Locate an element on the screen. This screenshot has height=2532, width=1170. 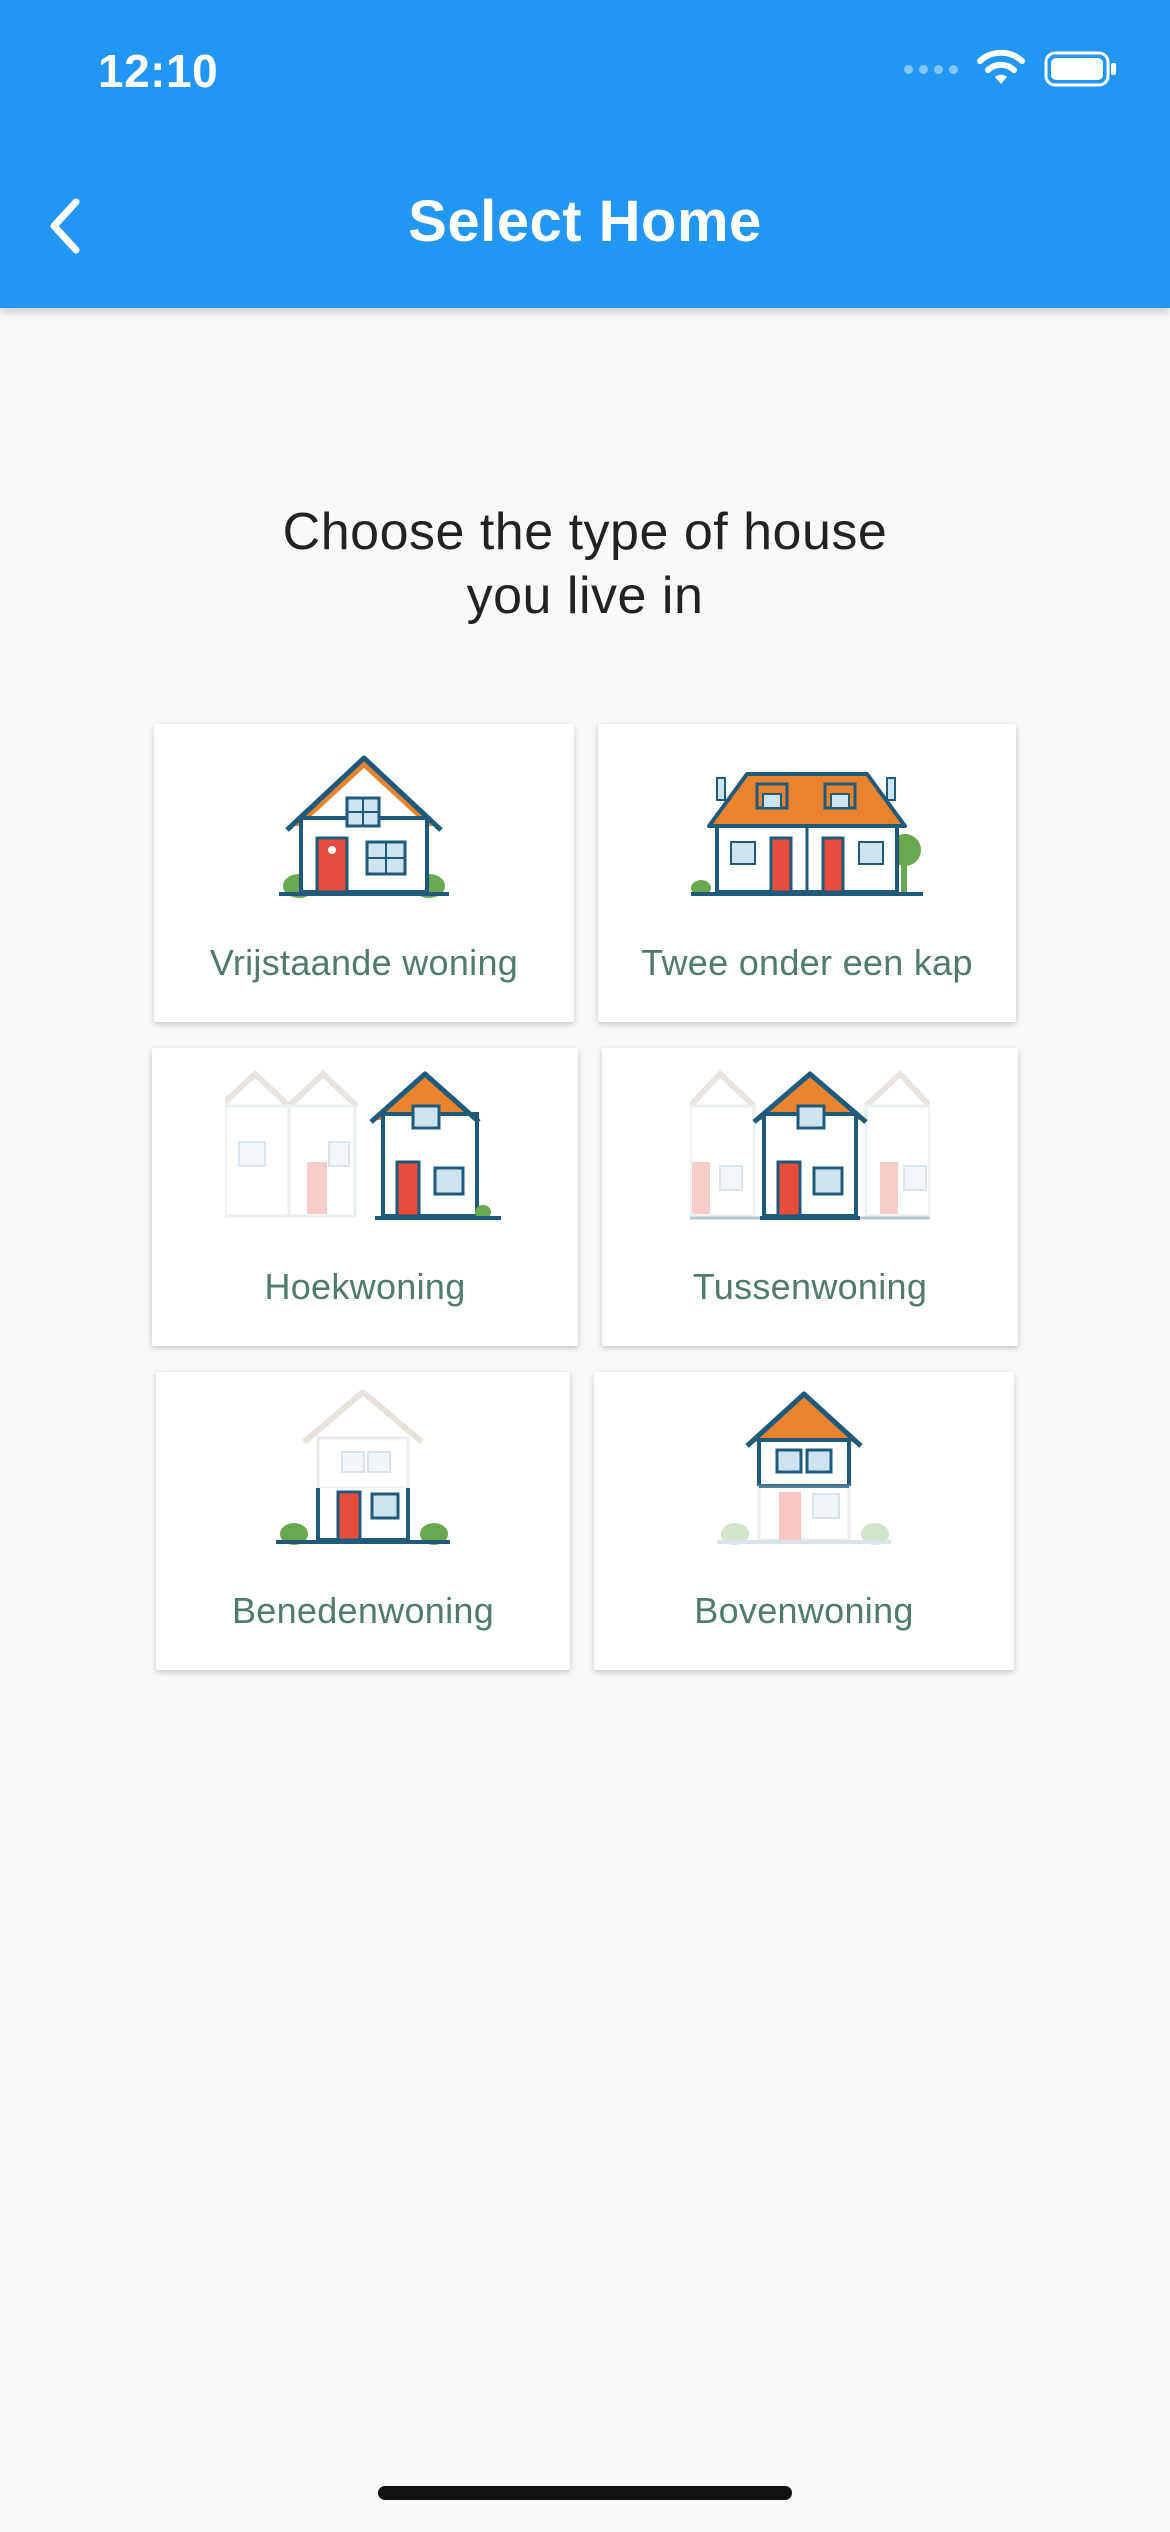
house-card-detached: Vrijstaande woning is located at coordinates (364, 873).